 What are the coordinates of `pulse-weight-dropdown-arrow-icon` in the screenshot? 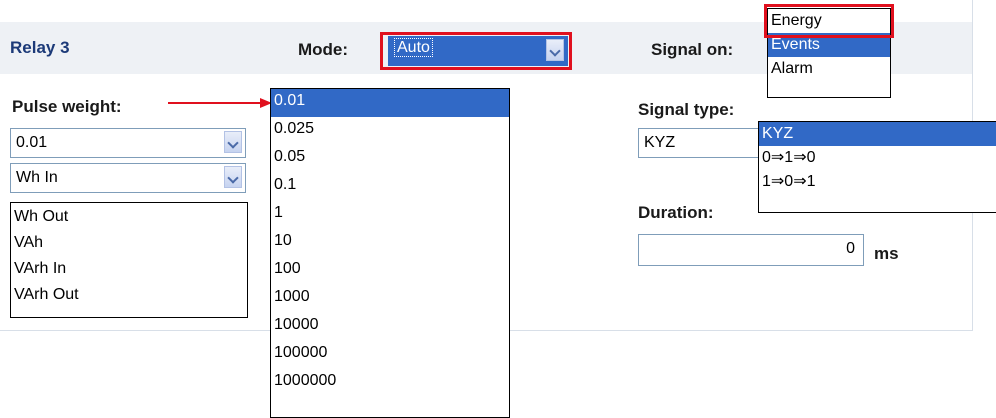 It's located at (233, 142).